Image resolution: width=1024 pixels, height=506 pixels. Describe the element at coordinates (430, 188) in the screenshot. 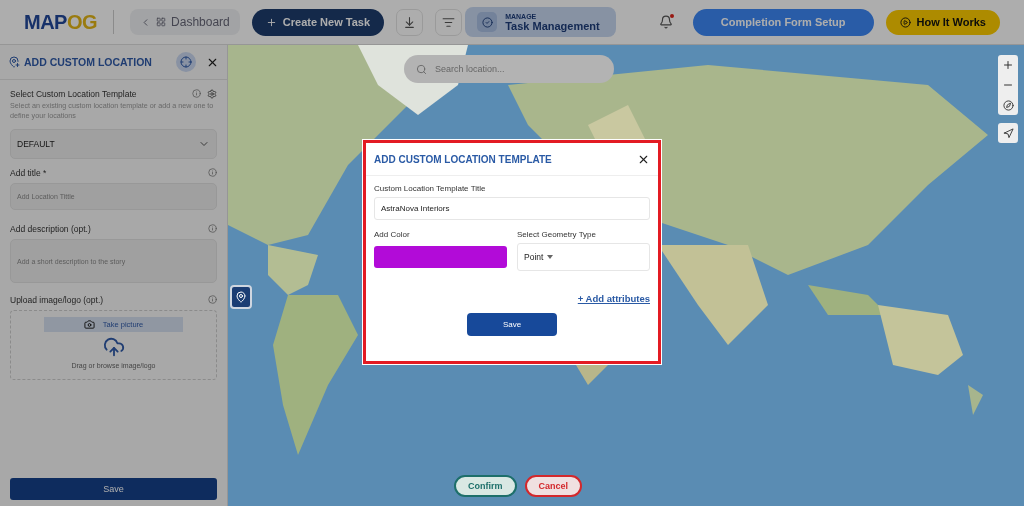

I see `field-label: Custom Location Template Title` at that location.